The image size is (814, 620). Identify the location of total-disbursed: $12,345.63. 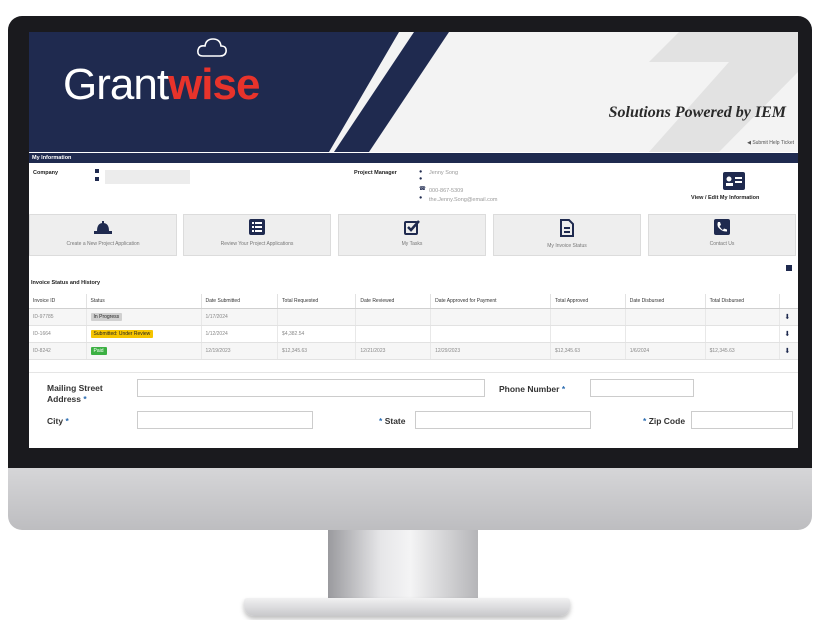
(743, 351).